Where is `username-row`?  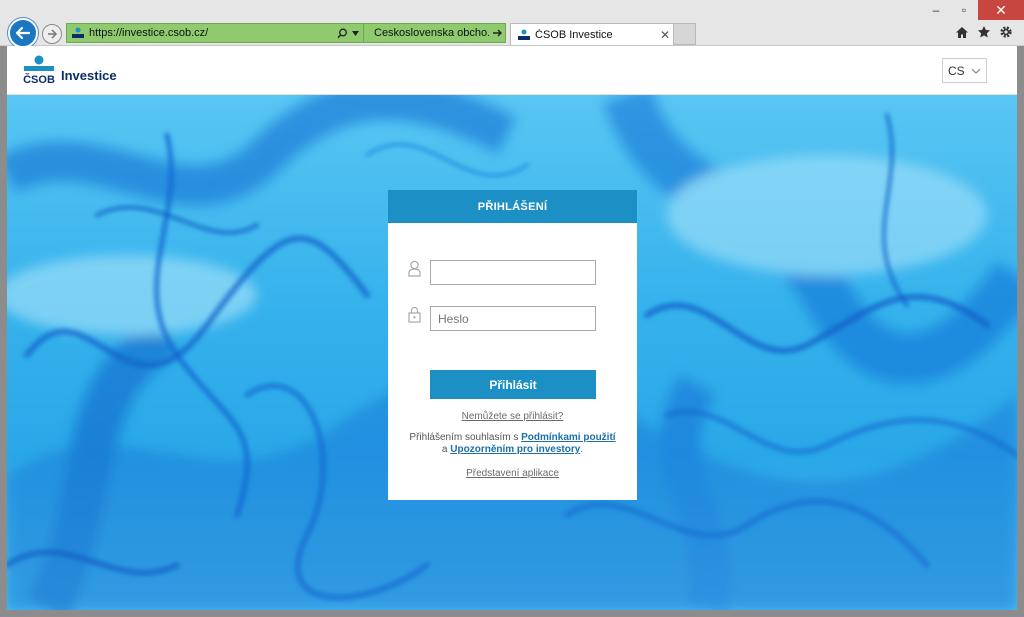 username-row is located at coordinates (502, 272).